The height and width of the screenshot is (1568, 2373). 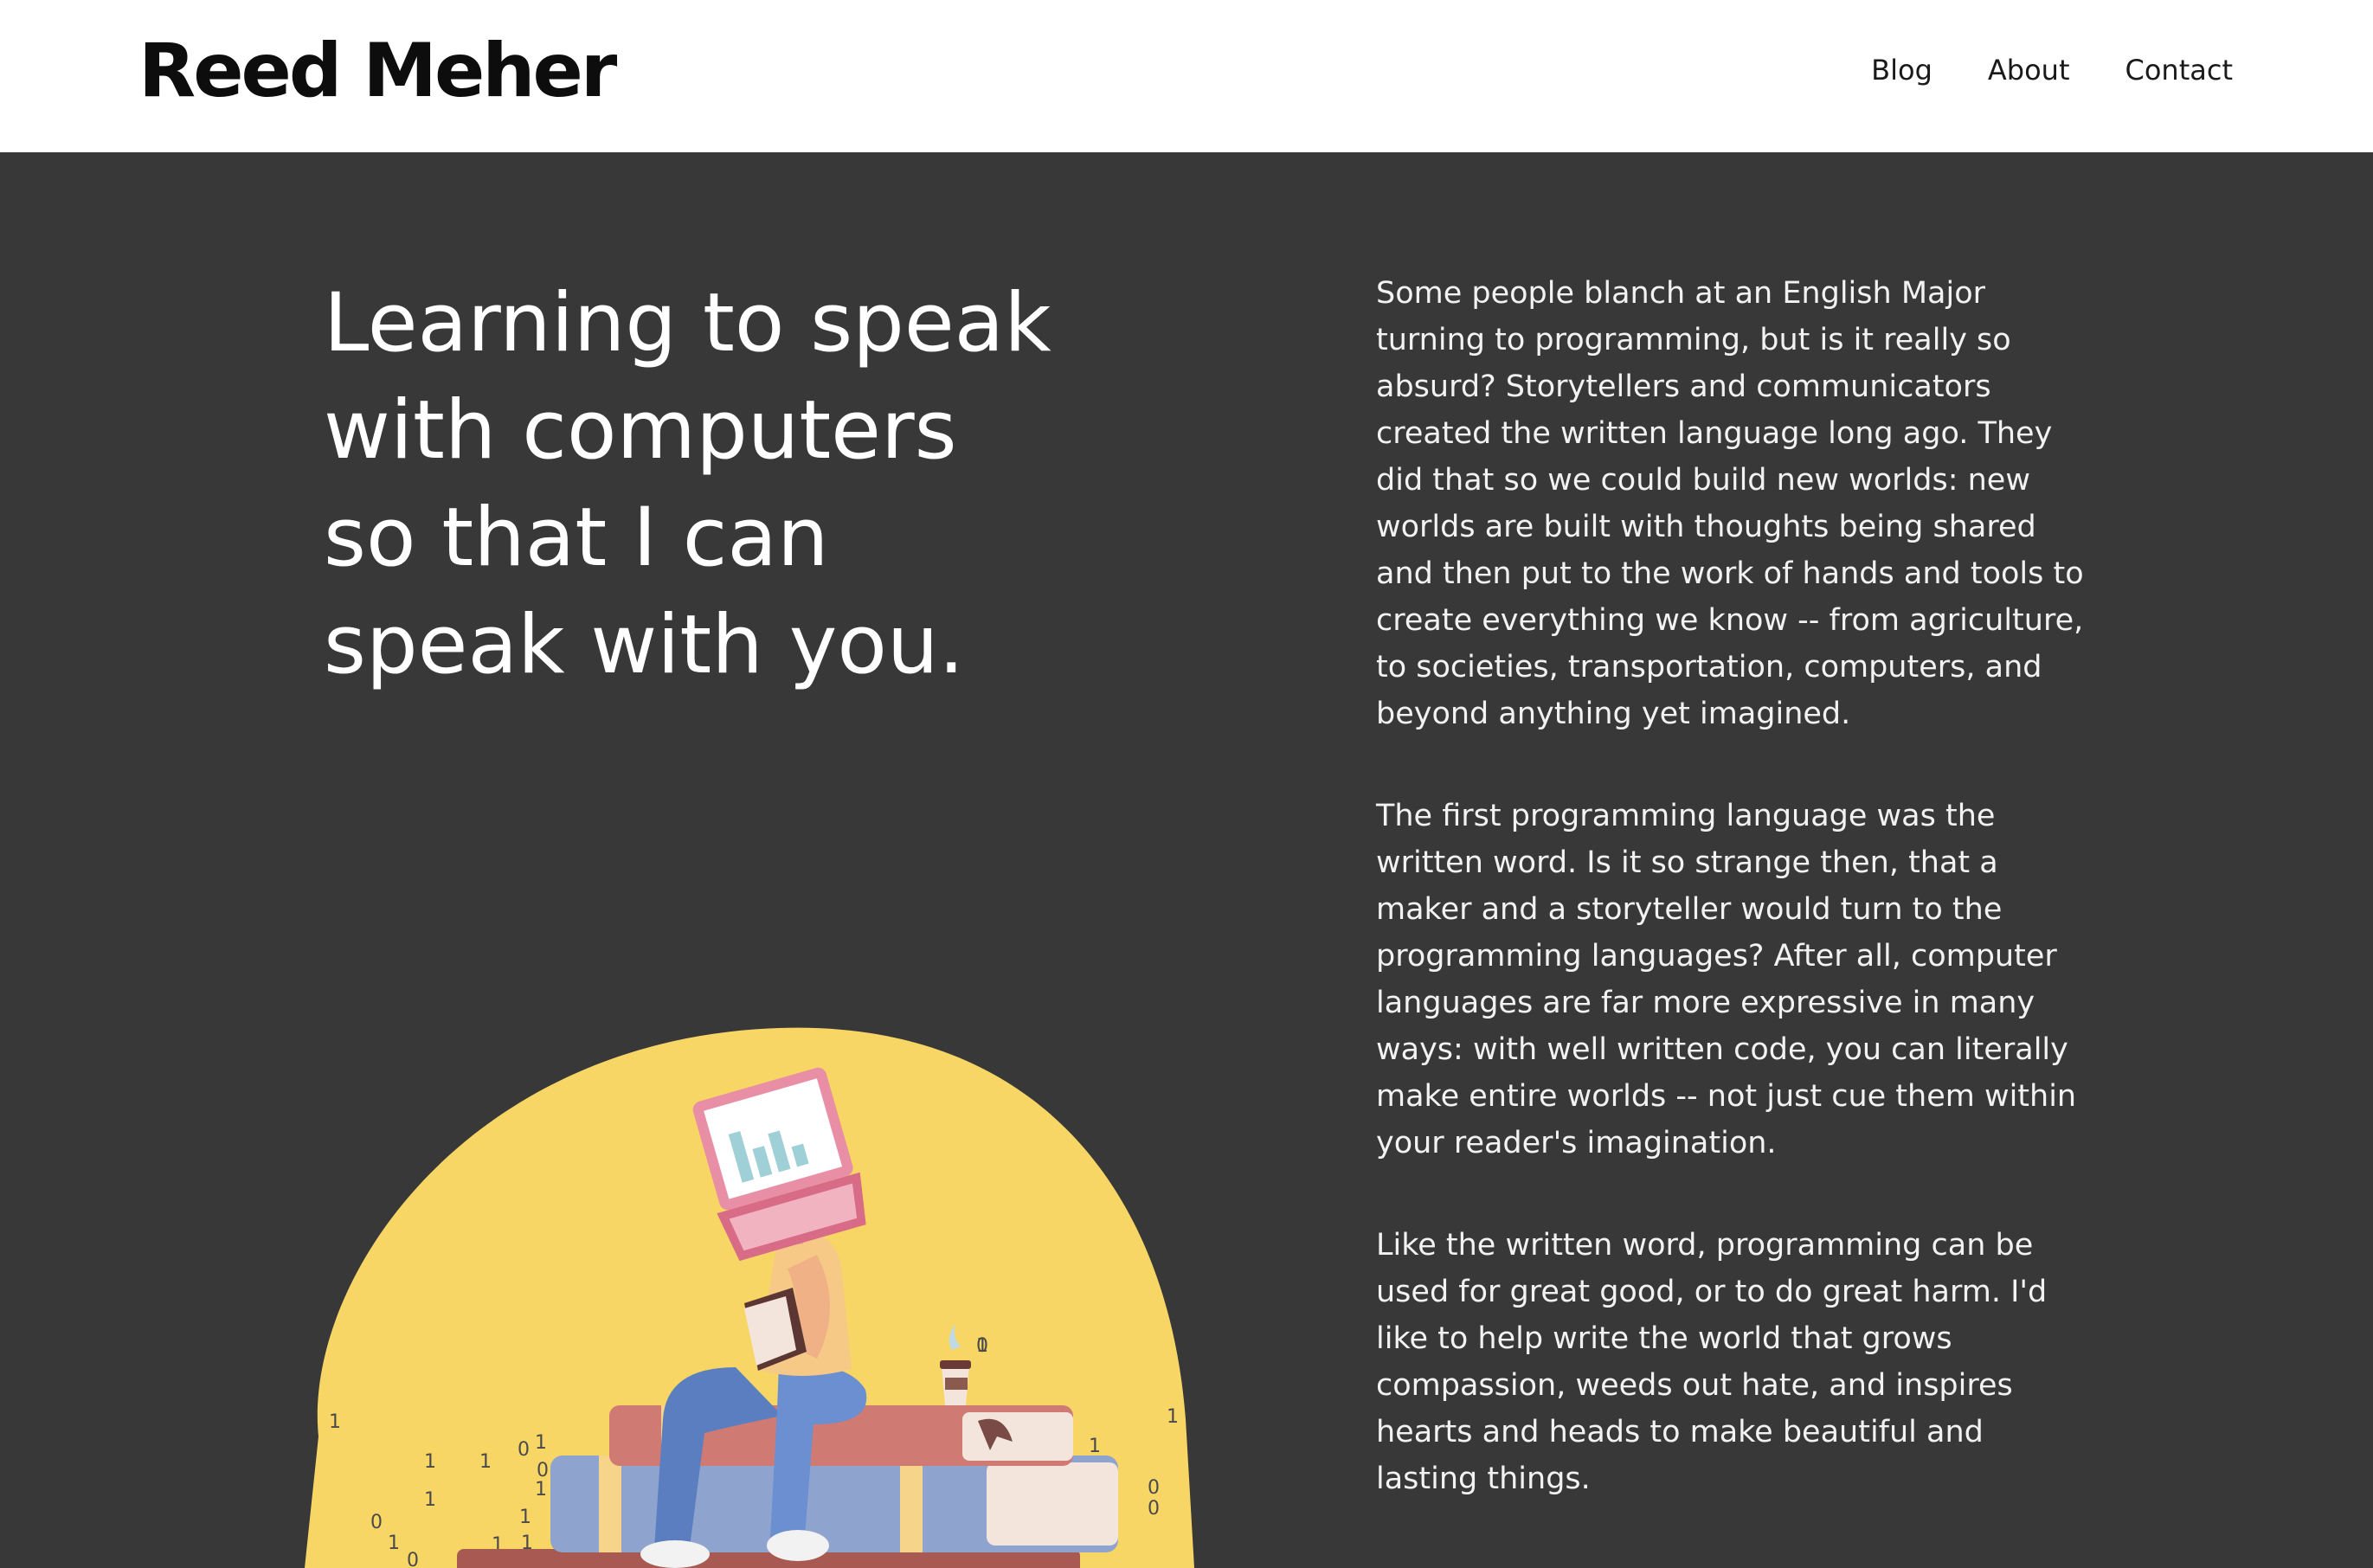 I want to click on book-blue-pages, so click(x=1052, y=1504).